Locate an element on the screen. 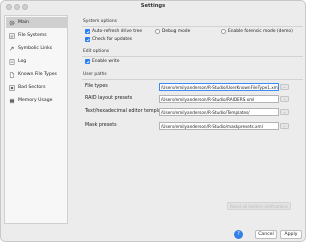  sidebar-item-file-systems: File Systems is located at coordinates (36, 35).